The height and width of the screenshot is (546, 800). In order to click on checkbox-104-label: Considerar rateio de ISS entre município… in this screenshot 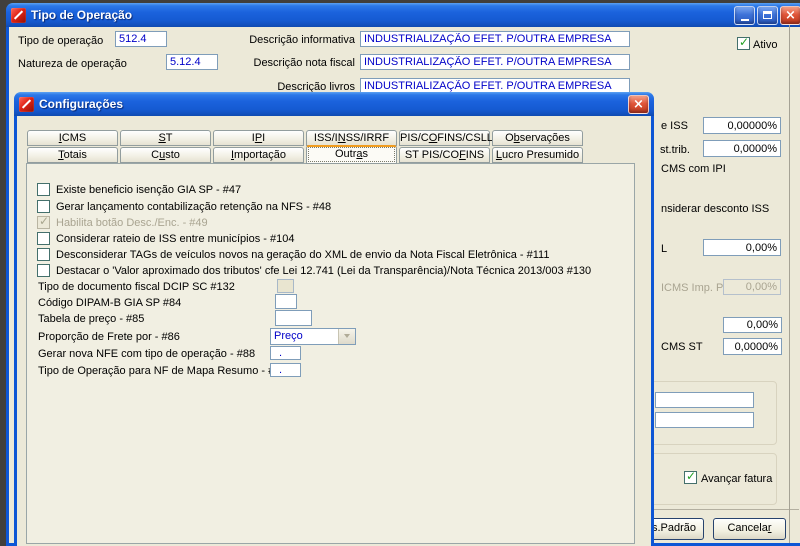, I will do `click(175, 239)`.